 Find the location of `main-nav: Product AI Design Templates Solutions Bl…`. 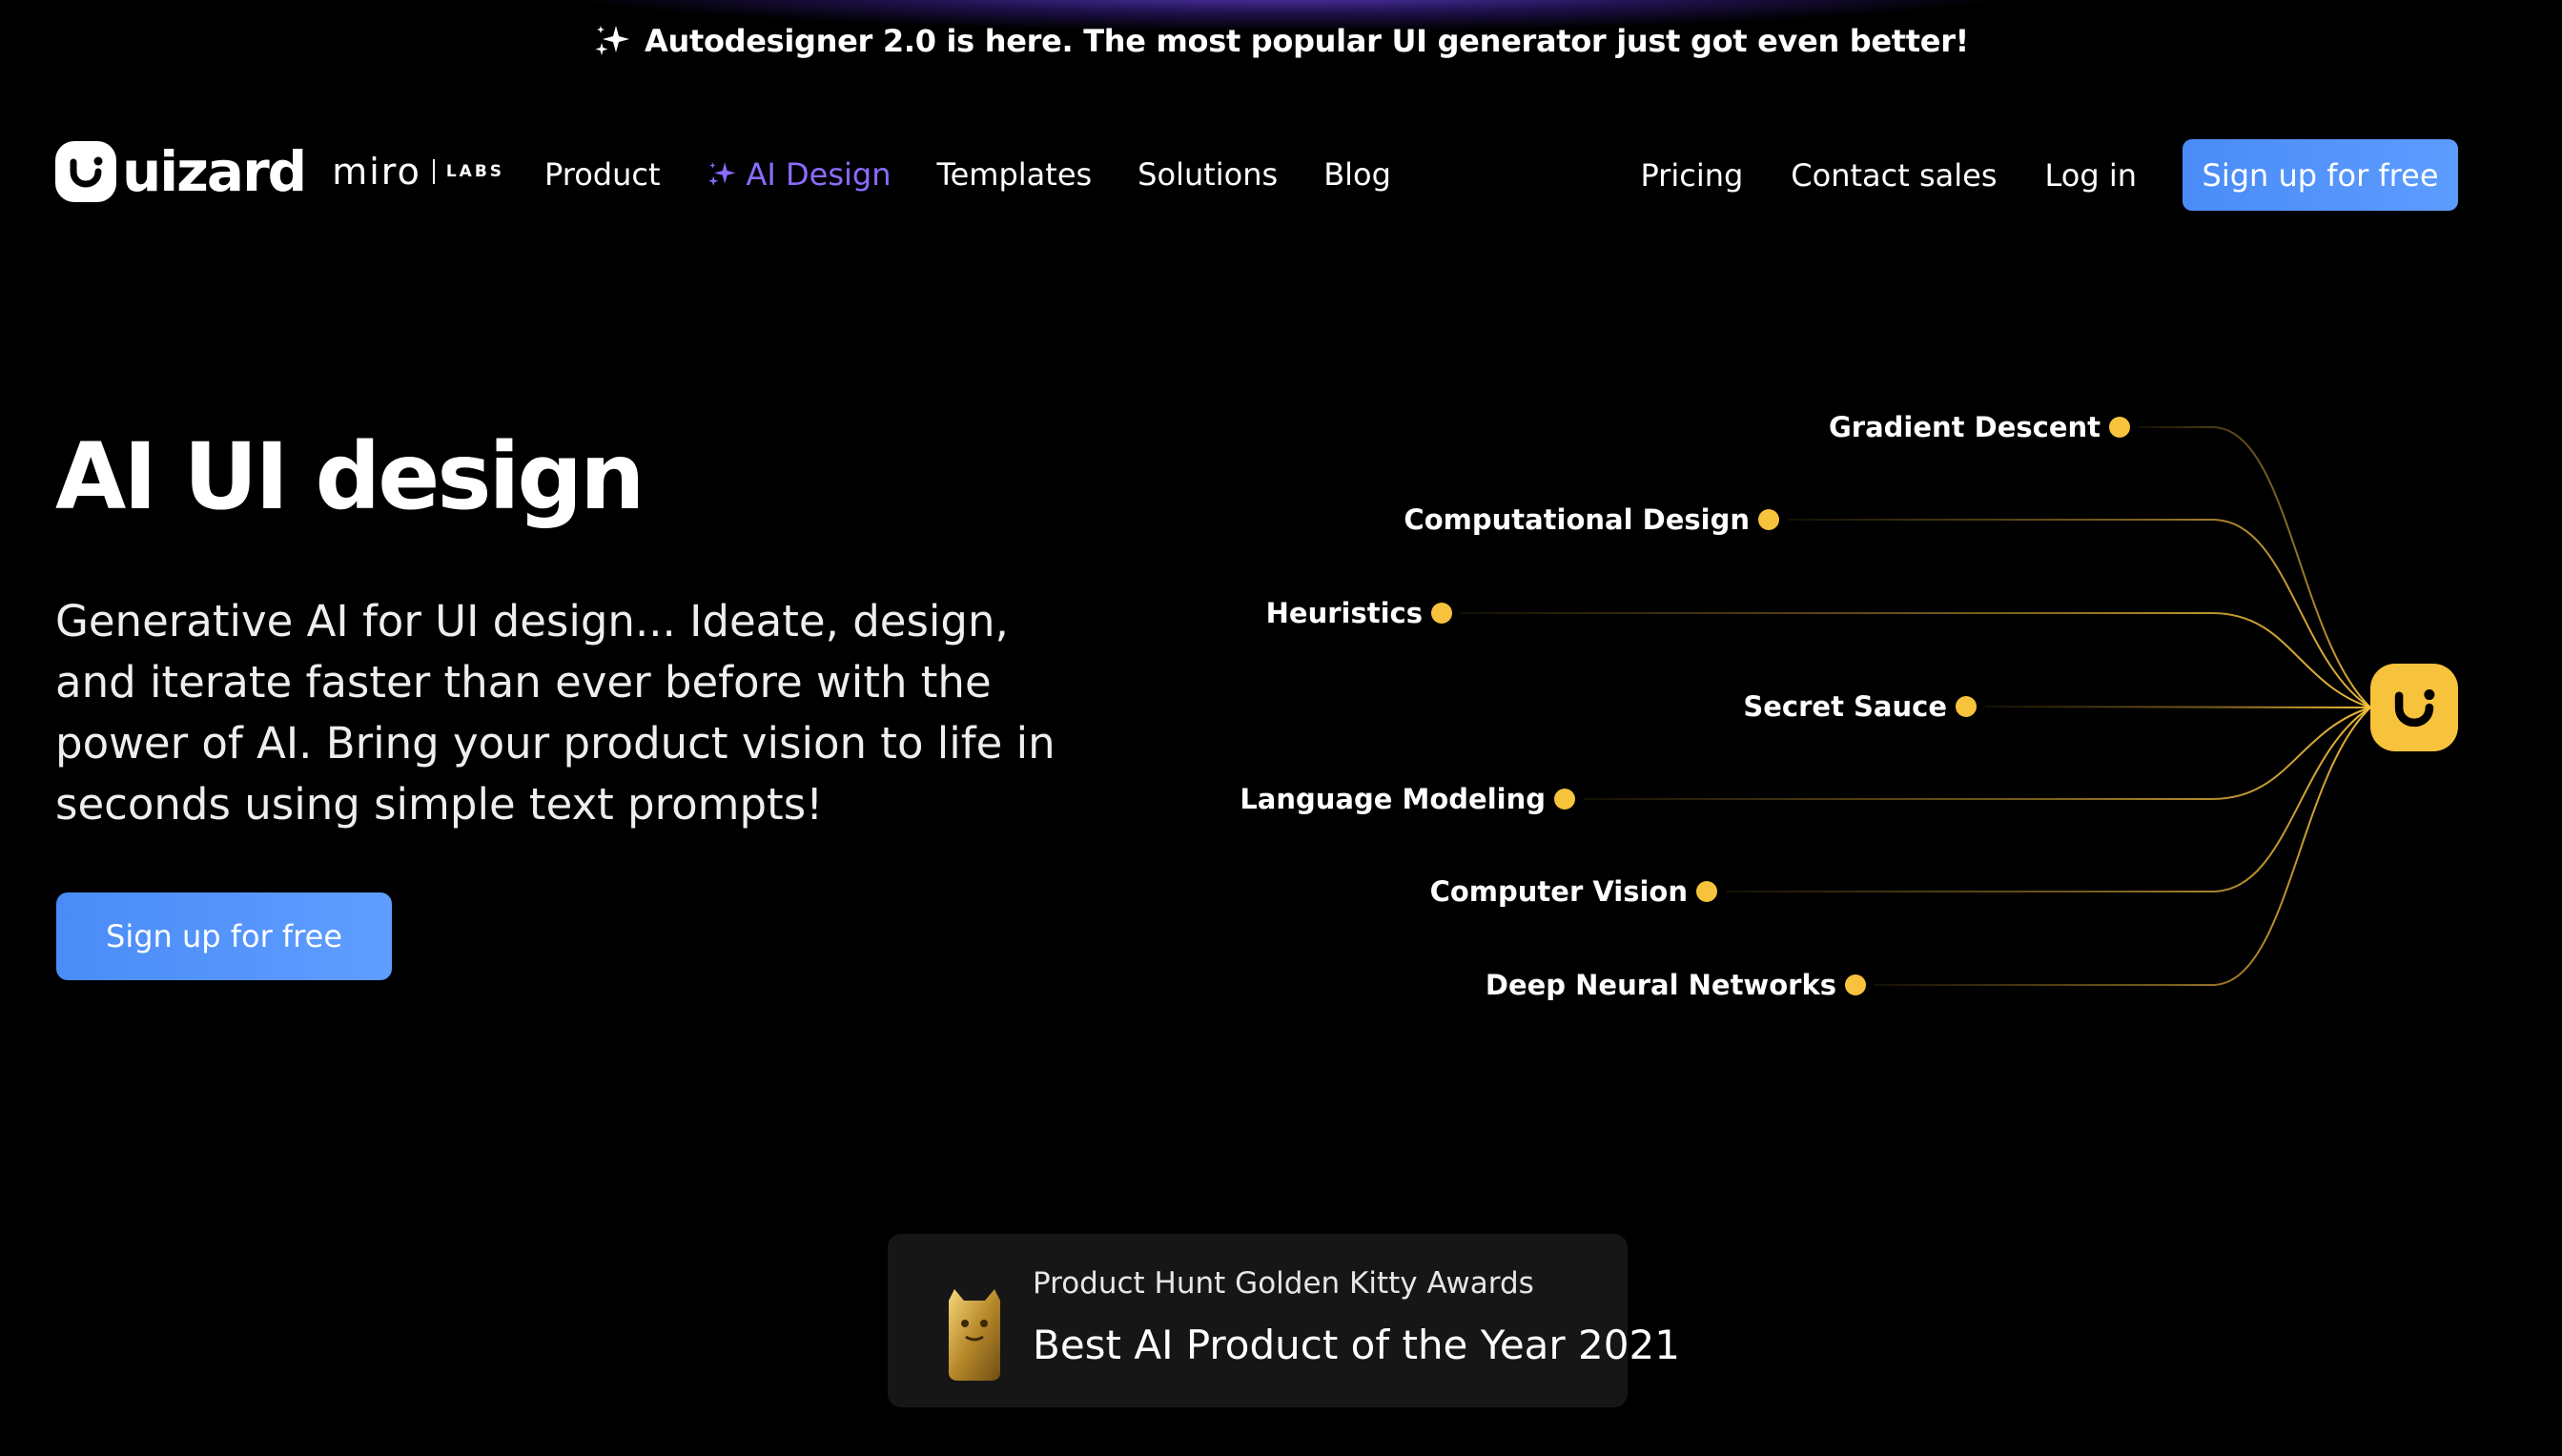

main-nav: Product AI Design Templates Solutions Bl… is located at coordinates (990, 174).